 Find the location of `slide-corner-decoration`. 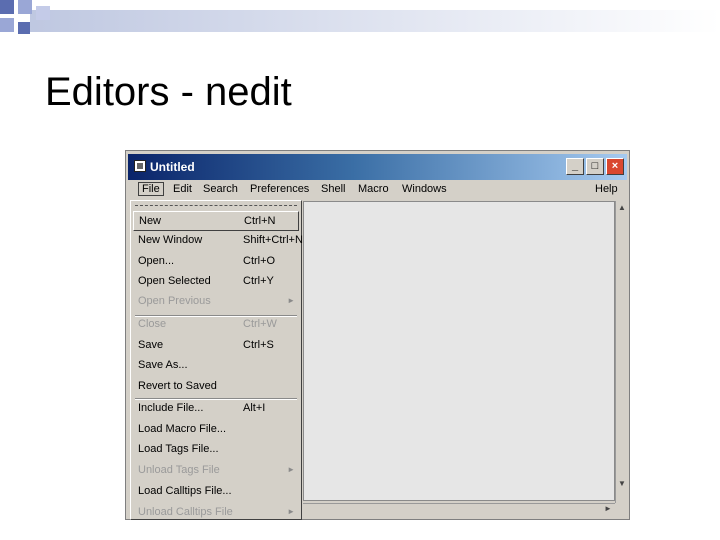

slide-corner-decoration is located at coordinates (360, 17).